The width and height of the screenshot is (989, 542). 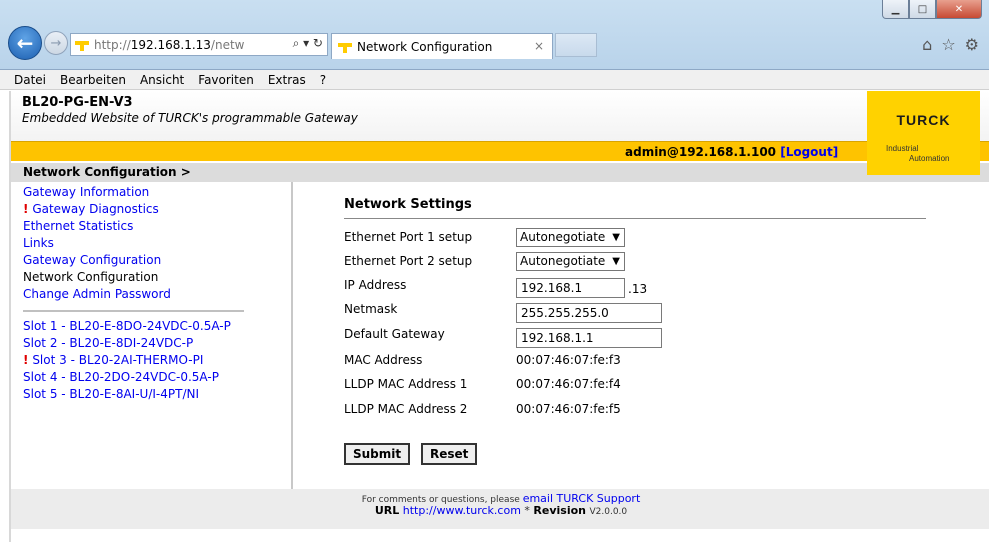 What do you see at coordinates (93, 80) in the screenshot?
I see `menu-item-bearbeiten: Bearbeiten` at bounding box center [93, 80].